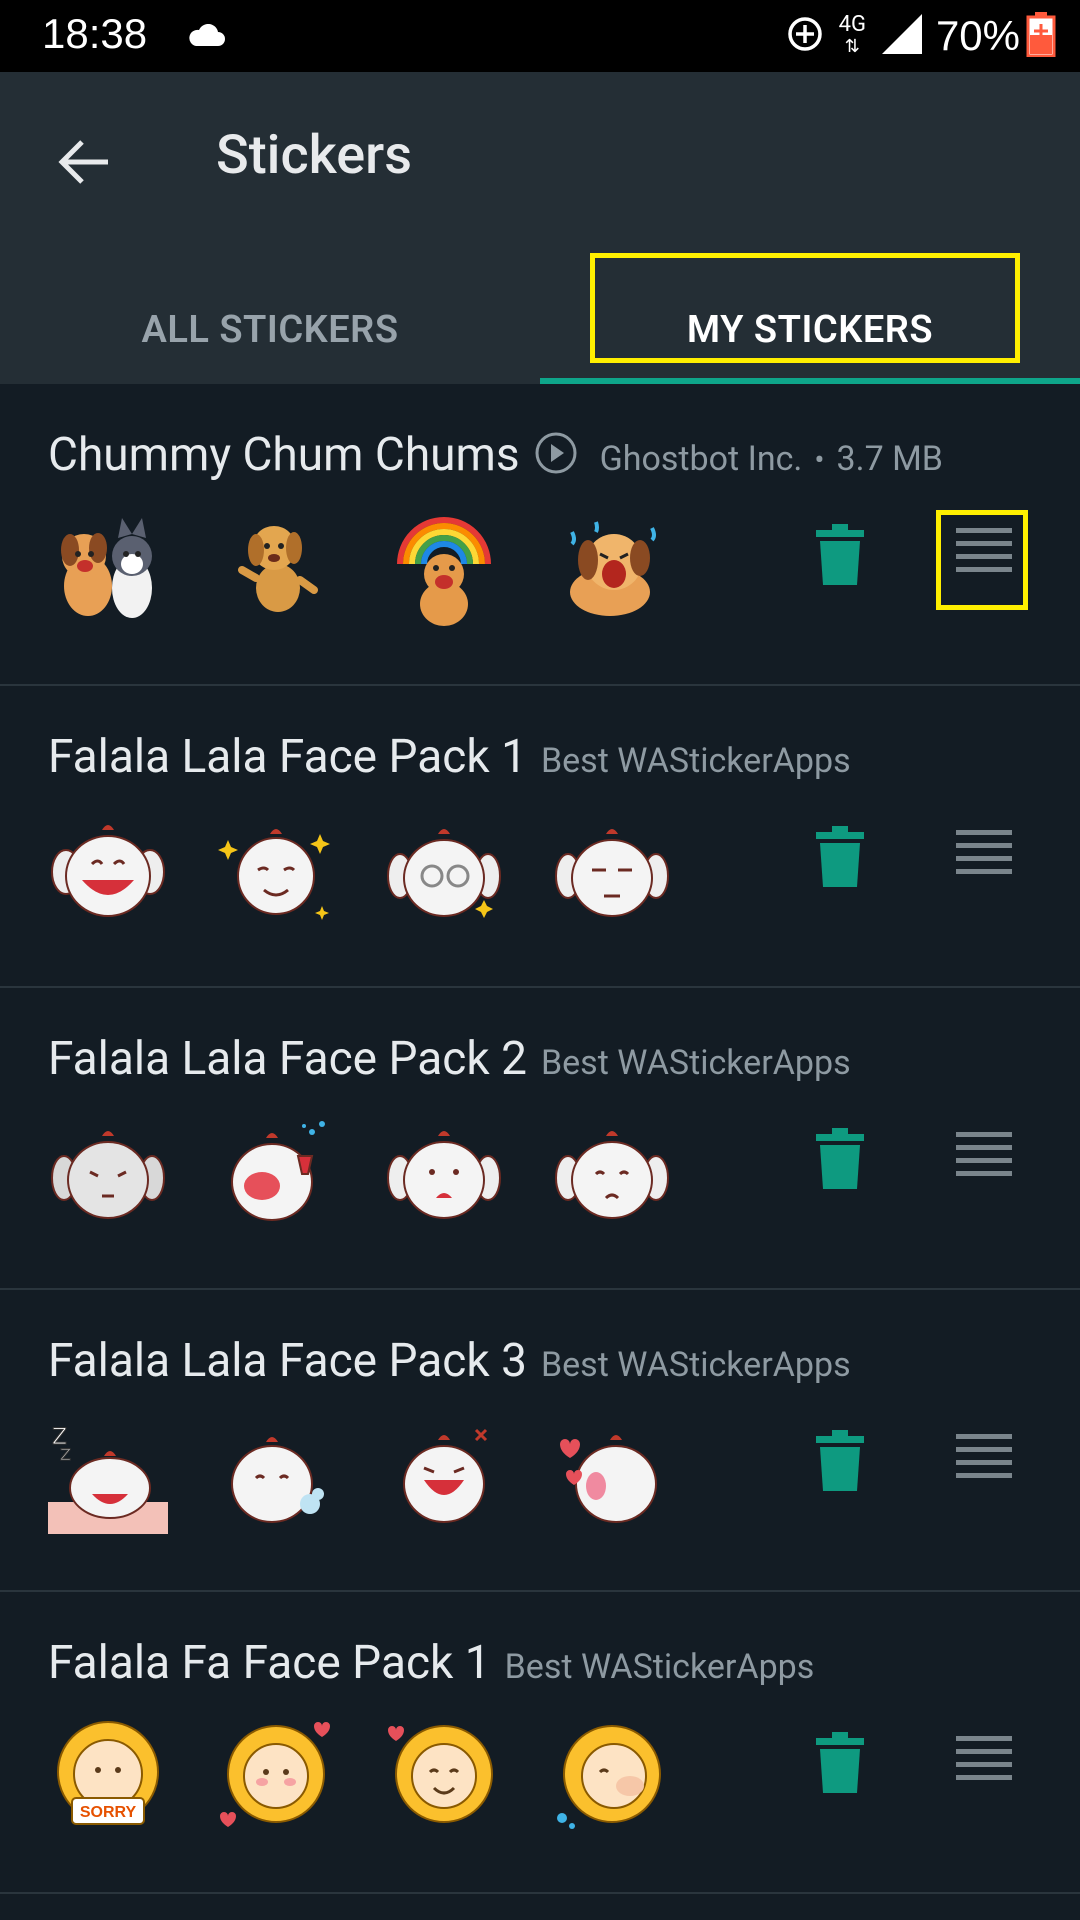  What do you see at coordinates (206, 37) in the screenshot?
I see `cloud-icon` at bounding box center [206, 37].